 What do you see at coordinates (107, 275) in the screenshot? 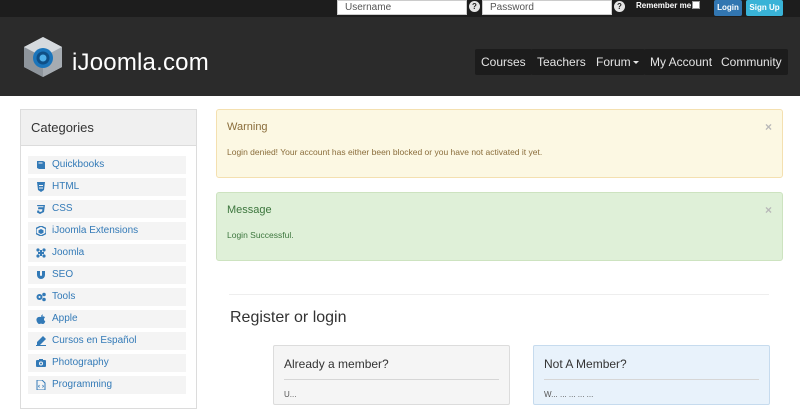
I see `sidebar-item-seo: SEO` at bounding box center [107, 275].